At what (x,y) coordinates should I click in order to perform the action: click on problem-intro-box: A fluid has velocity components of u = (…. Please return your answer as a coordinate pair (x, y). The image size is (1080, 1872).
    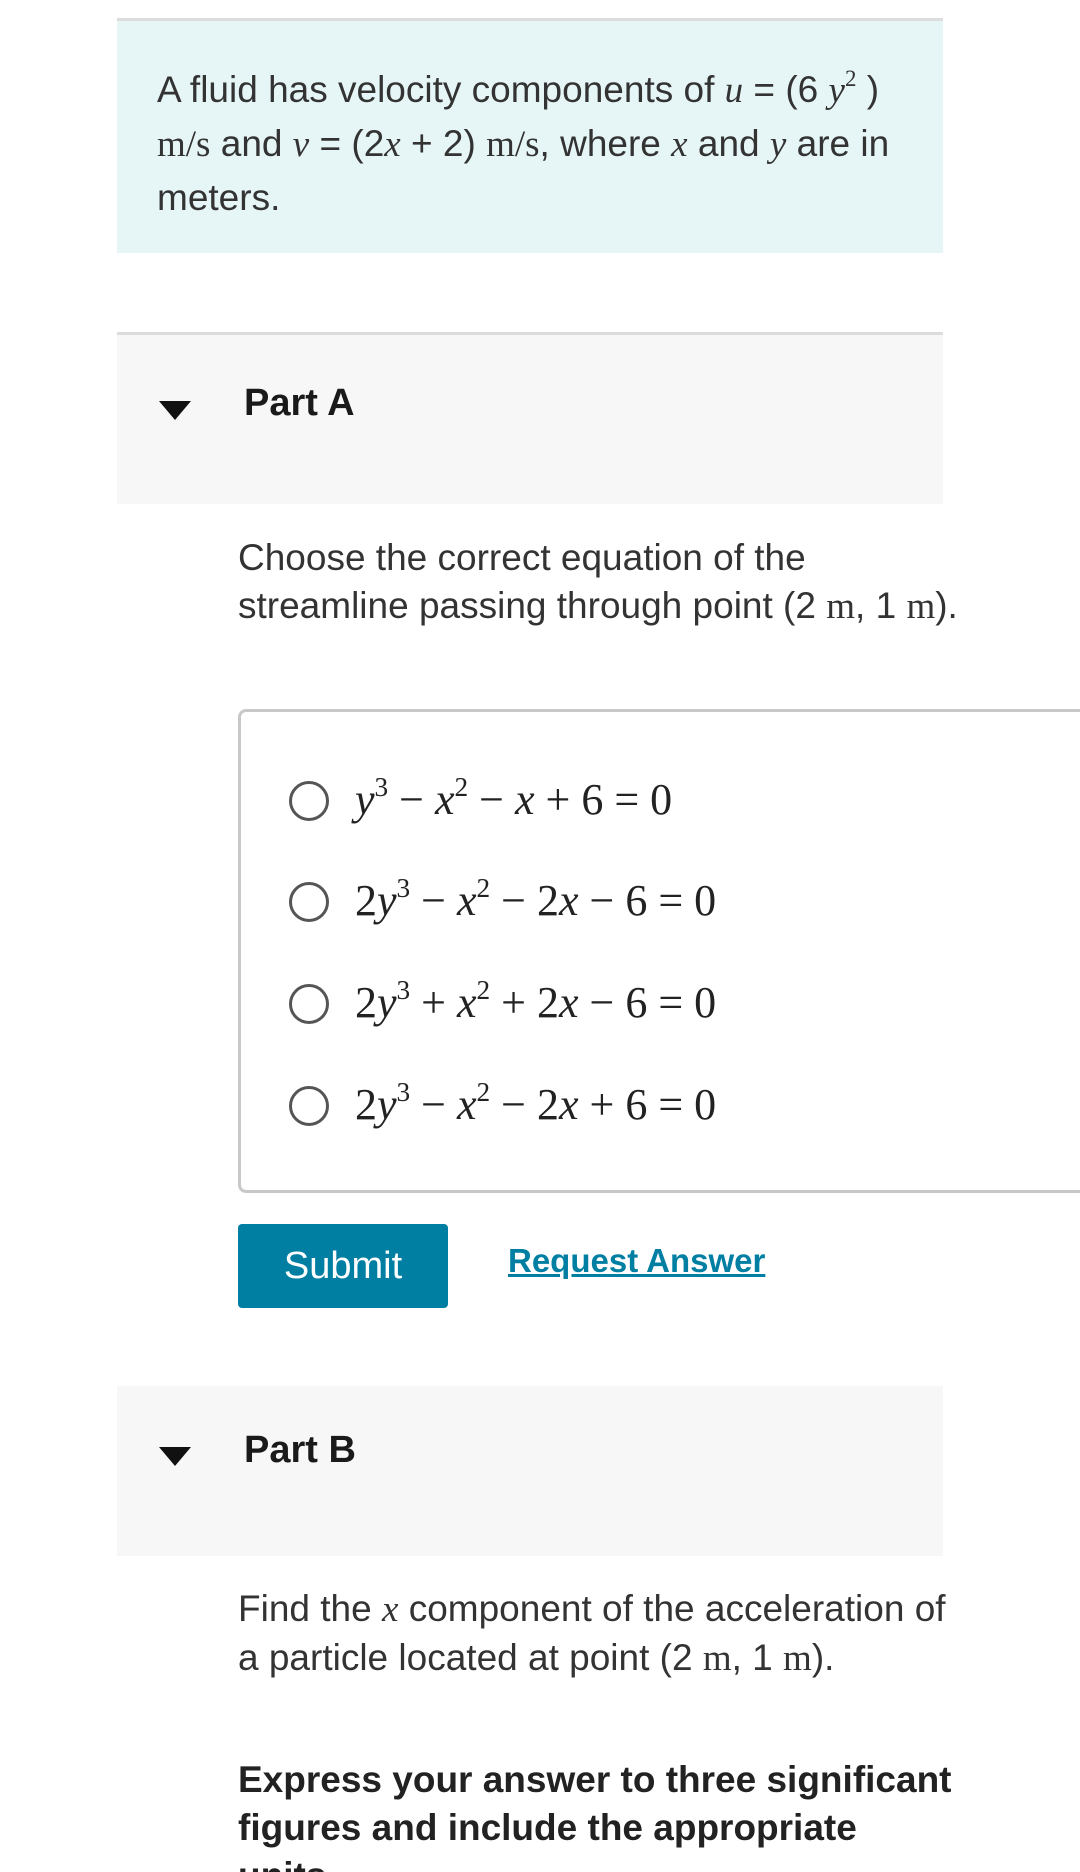
    Looking at the image, I should click on (530, 135).